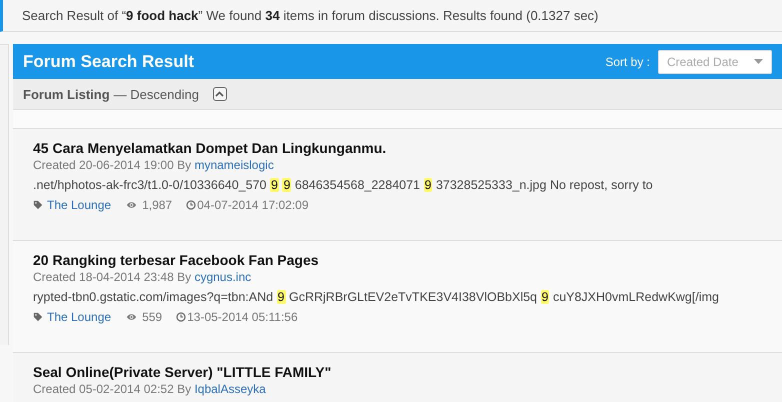 Image resolution: width=782 pixels, height=402 pixels. I want to click on sort-label: Sort by :, so click(627, 61).